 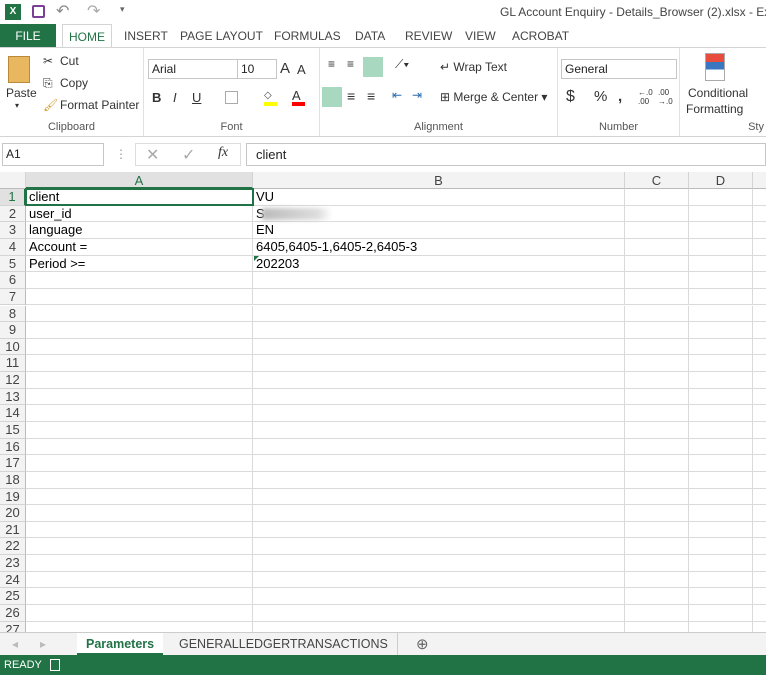 I want to click on column-header-e, so click(x=759, y=180).